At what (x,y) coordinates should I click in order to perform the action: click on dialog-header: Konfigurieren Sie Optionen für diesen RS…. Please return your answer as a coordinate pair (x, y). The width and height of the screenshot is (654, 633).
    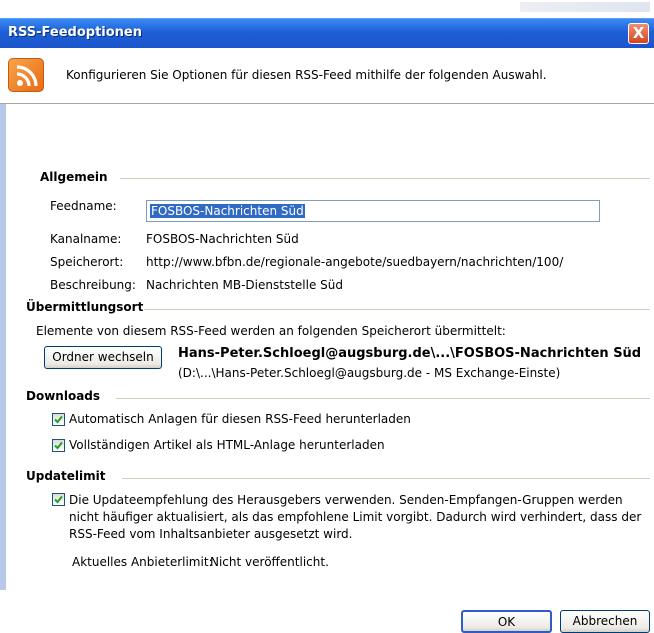
    Looking at the image, I should click on (327, 76).